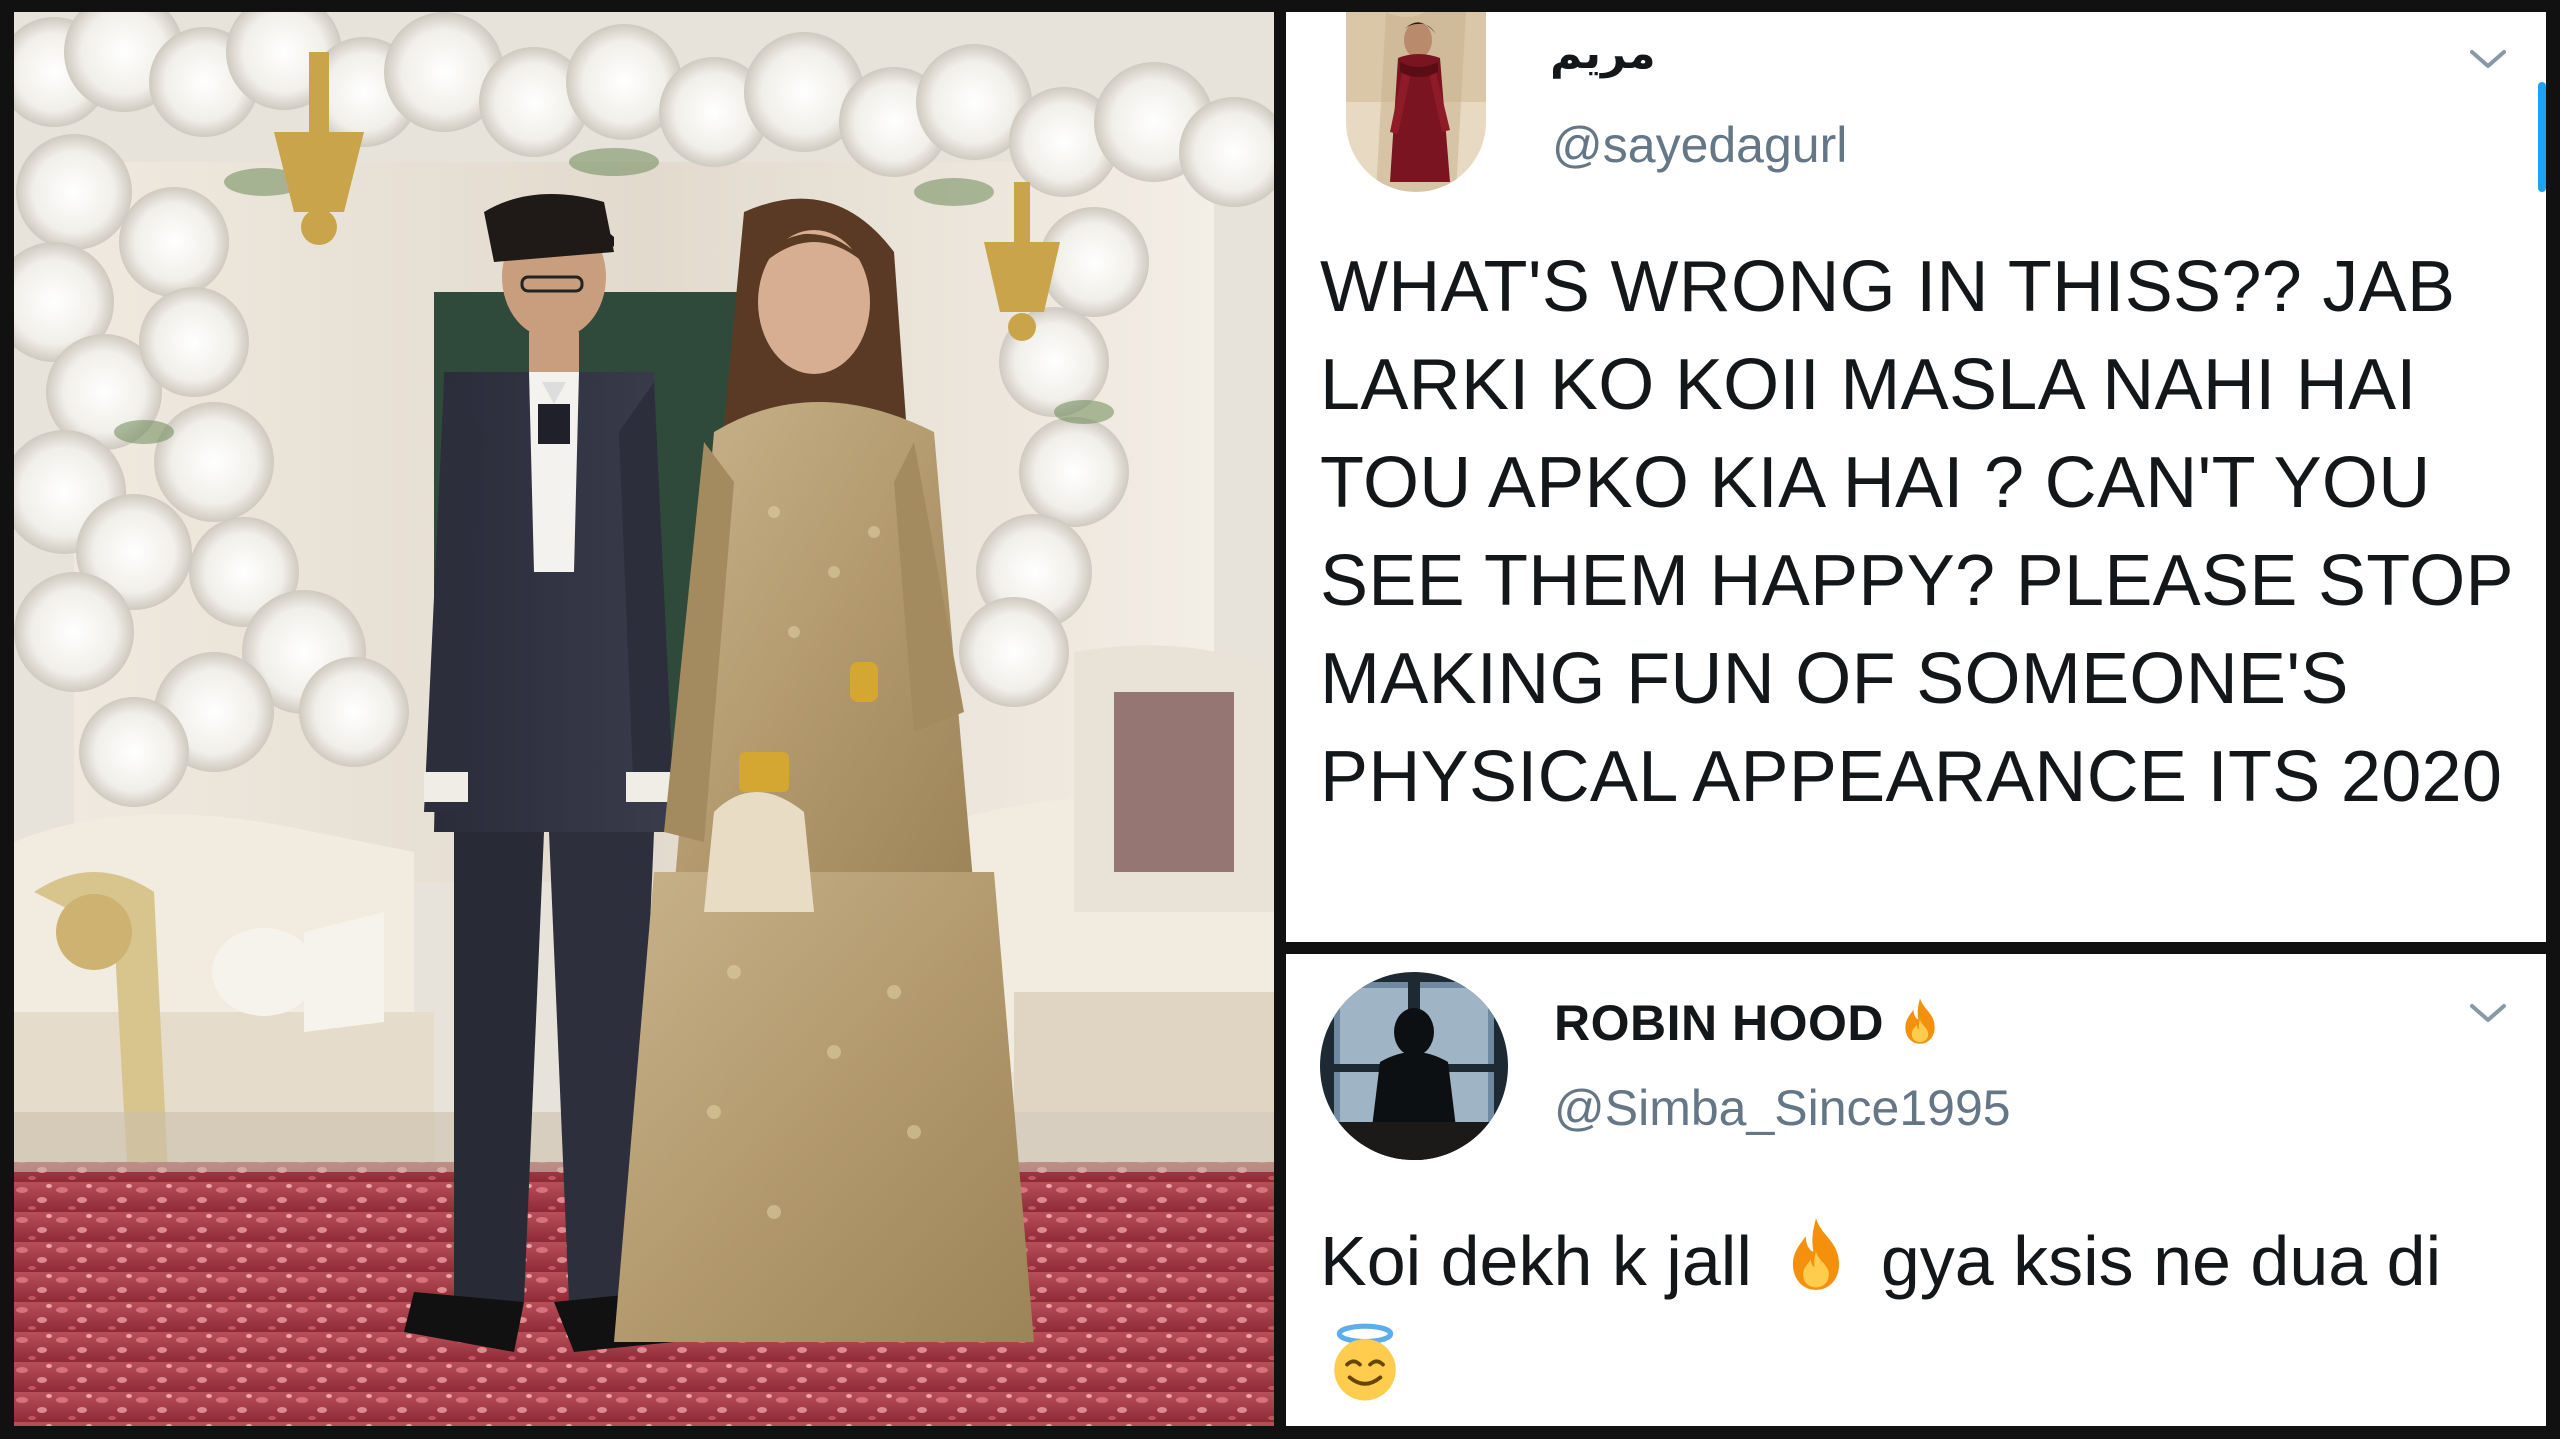  Describe the element at coordinates (1920, 1320) in the screenshot. I see `tweet-text: Koi dekh k jall gya ksis ne dua di` at that location.